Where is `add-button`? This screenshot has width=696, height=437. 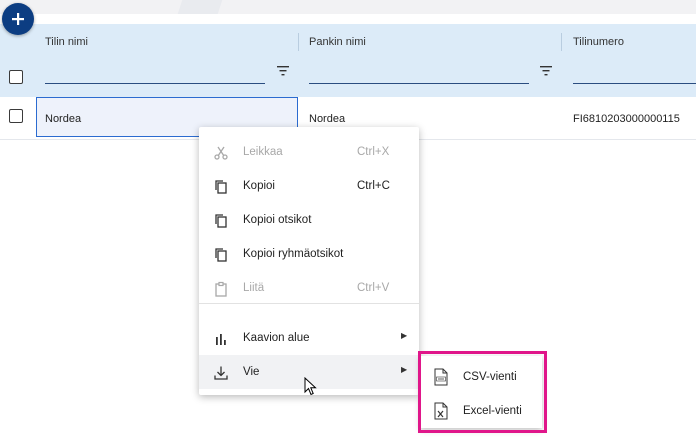 add-button is located at coordinates (18, 19).